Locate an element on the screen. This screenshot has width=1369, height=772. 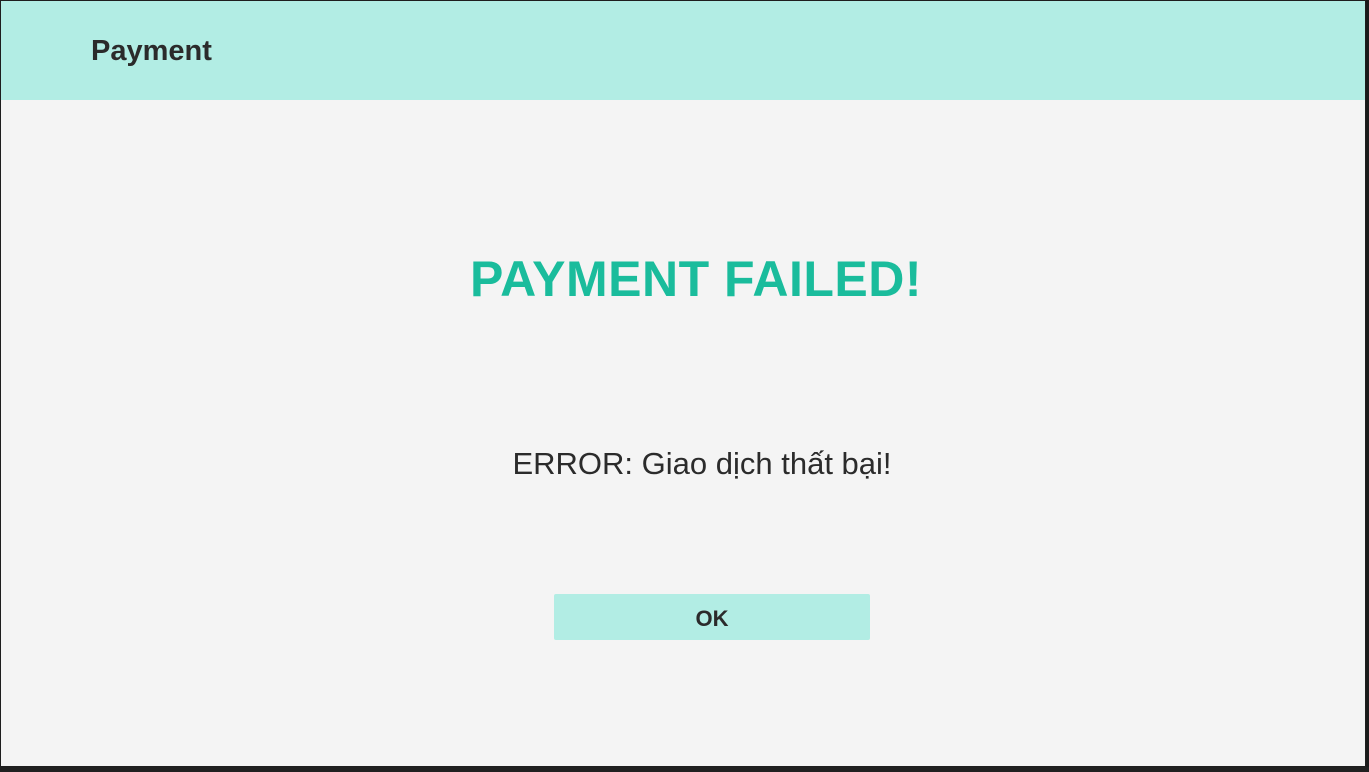
error-message: ERROR: Giao dịch thất bại! is located at coordinates (702, 463).